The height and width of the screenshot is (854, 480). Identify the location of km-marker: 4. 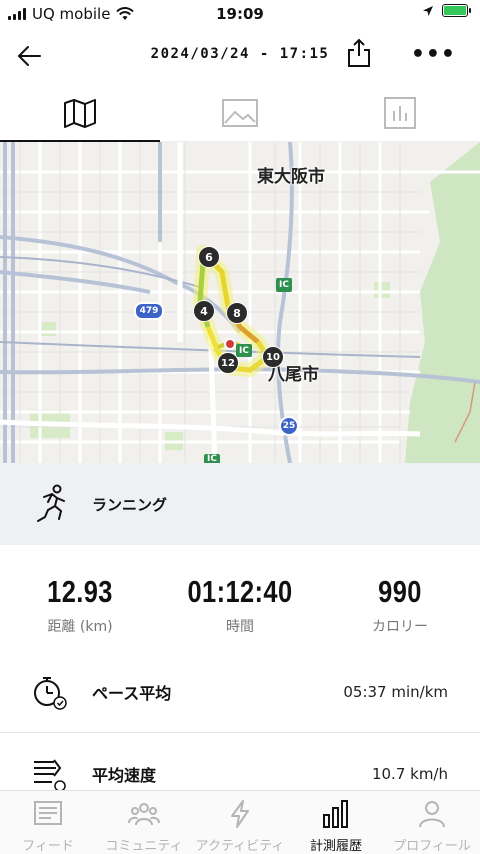
(204, 311).